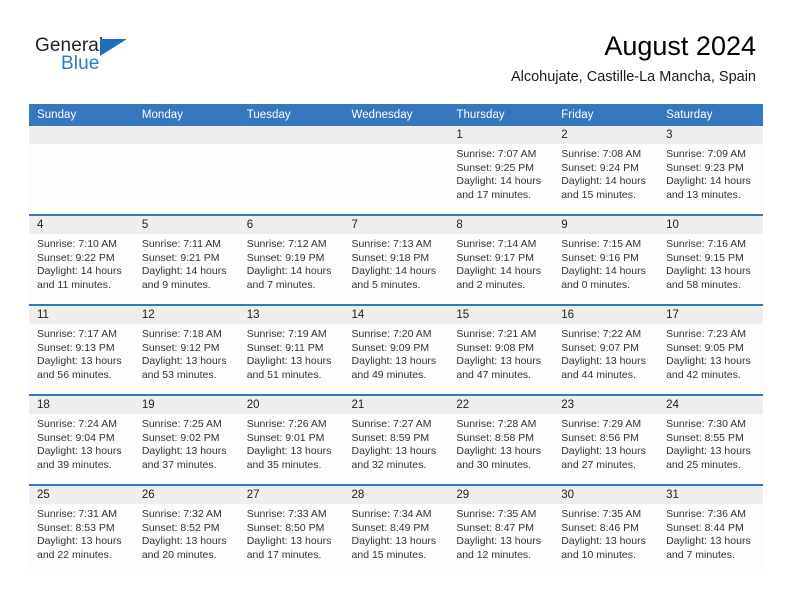  I want to click on sunset-text: Sunset: 8:59 PM, so click(390, 437).